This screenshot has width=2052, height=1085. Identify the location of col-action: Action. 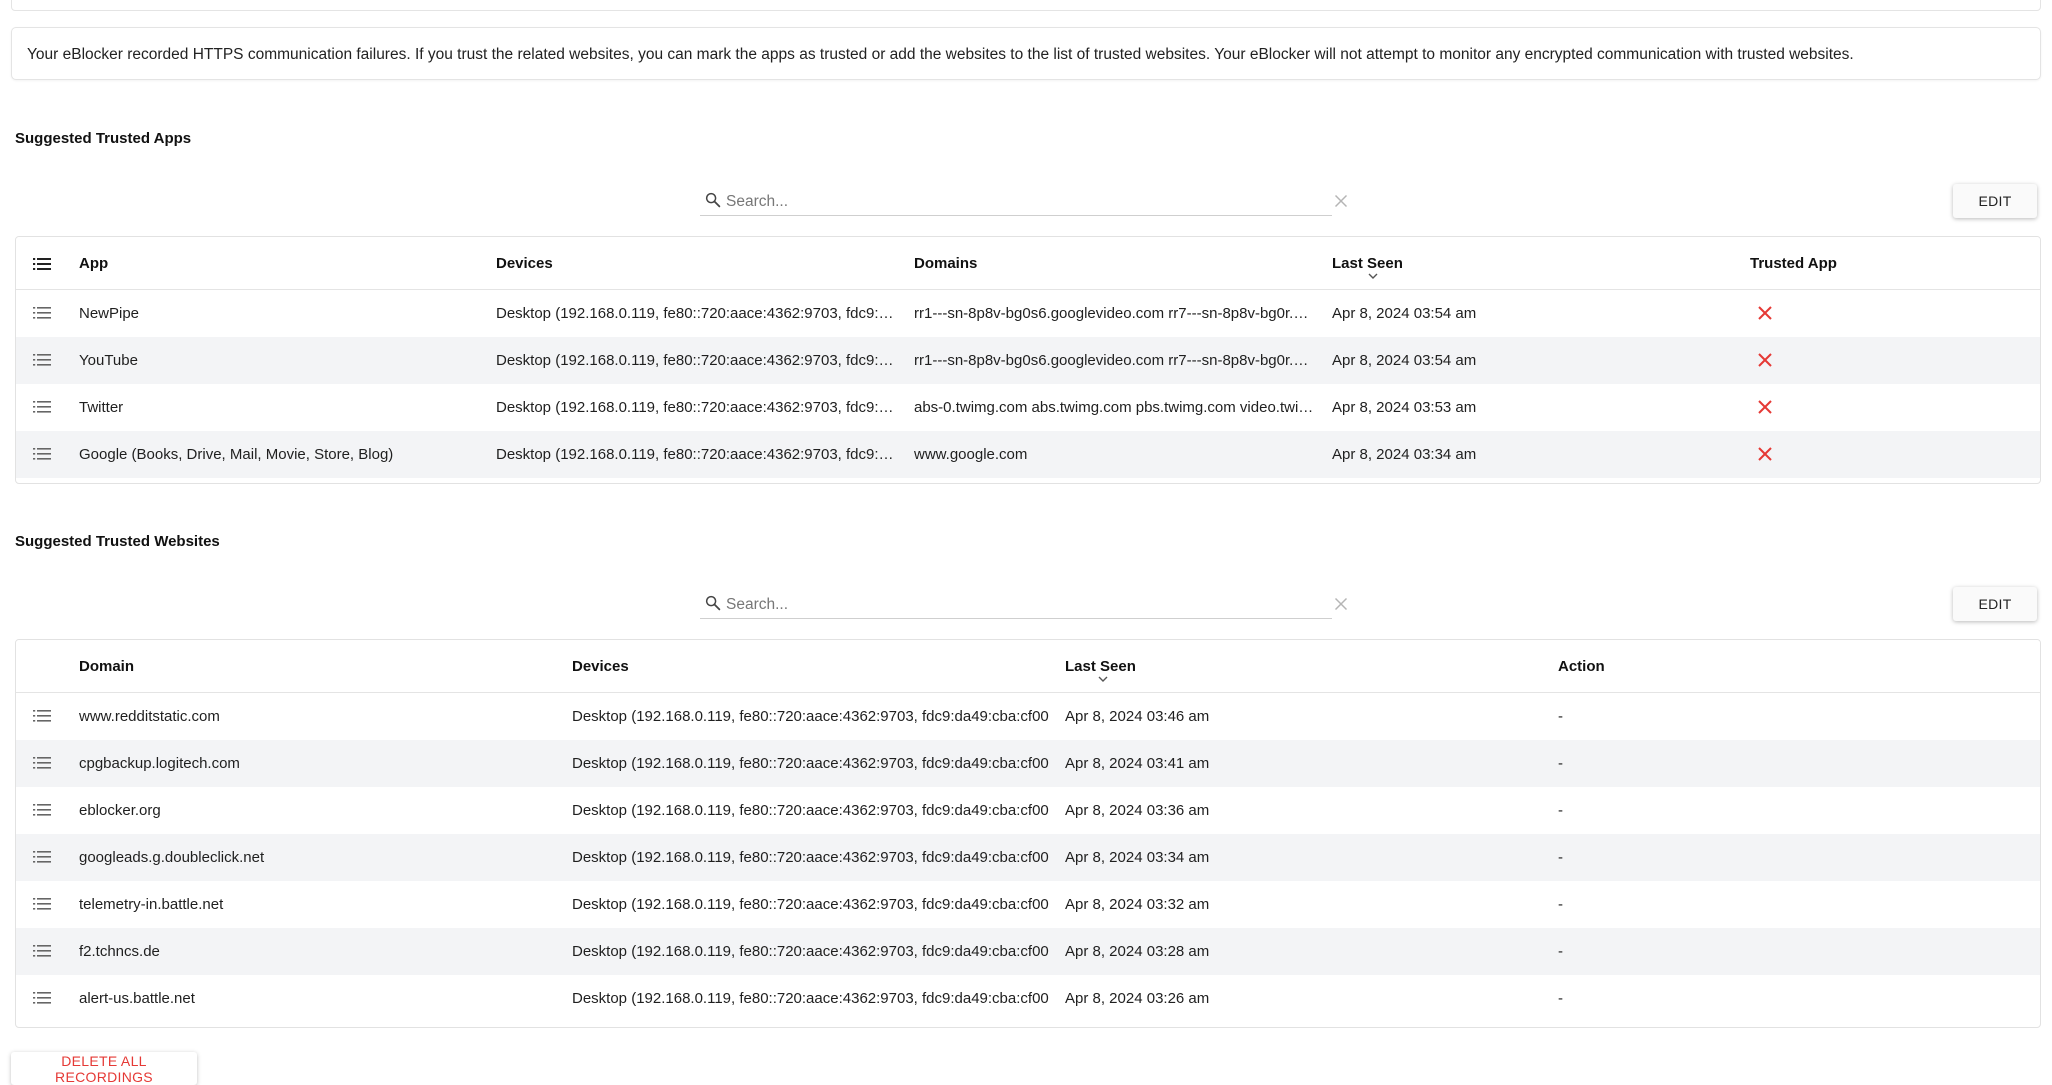
(1581, 666).